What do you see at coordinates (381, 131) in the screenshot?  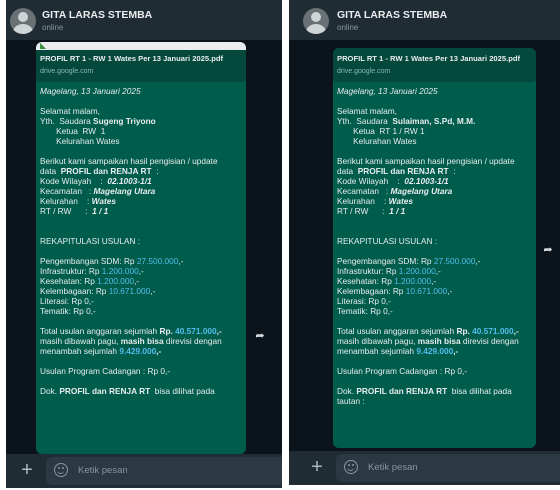 I see `recipient-role: Ketua RT 1 / RW 1` at bounding box center [381, 131].